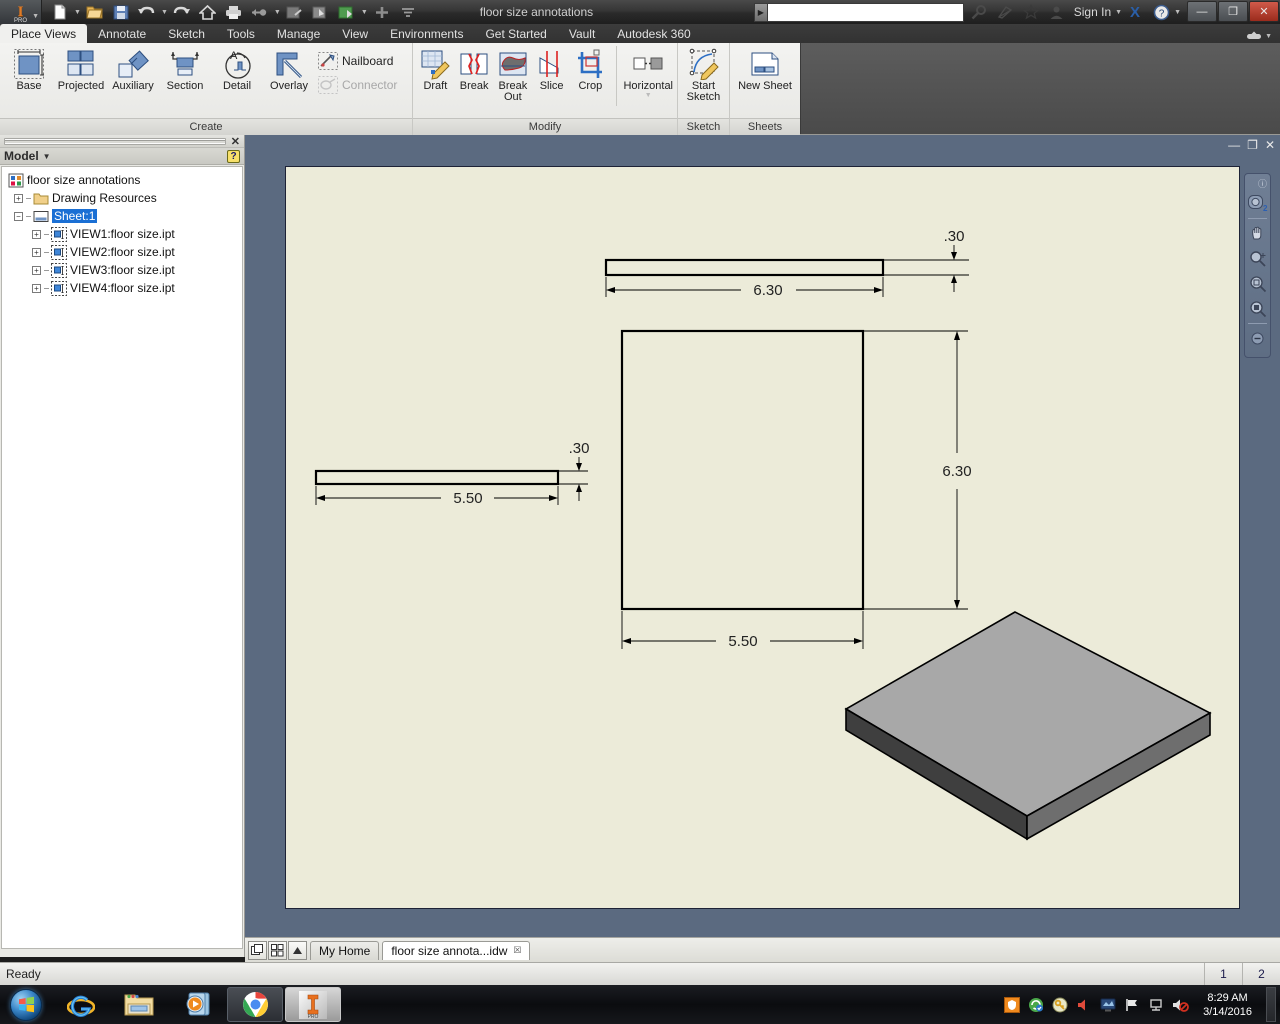 This screenshot has height=1024, width=1280. I want to click on satellite-dish-icon, so click(1005, 12).